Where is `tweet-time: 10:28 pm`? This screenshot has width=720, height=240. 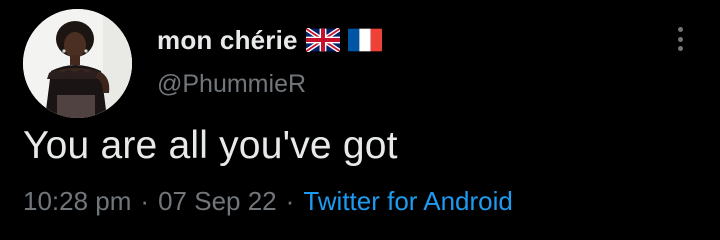 tweet-time: 10:28 pm is located at coordinates (77, 201).